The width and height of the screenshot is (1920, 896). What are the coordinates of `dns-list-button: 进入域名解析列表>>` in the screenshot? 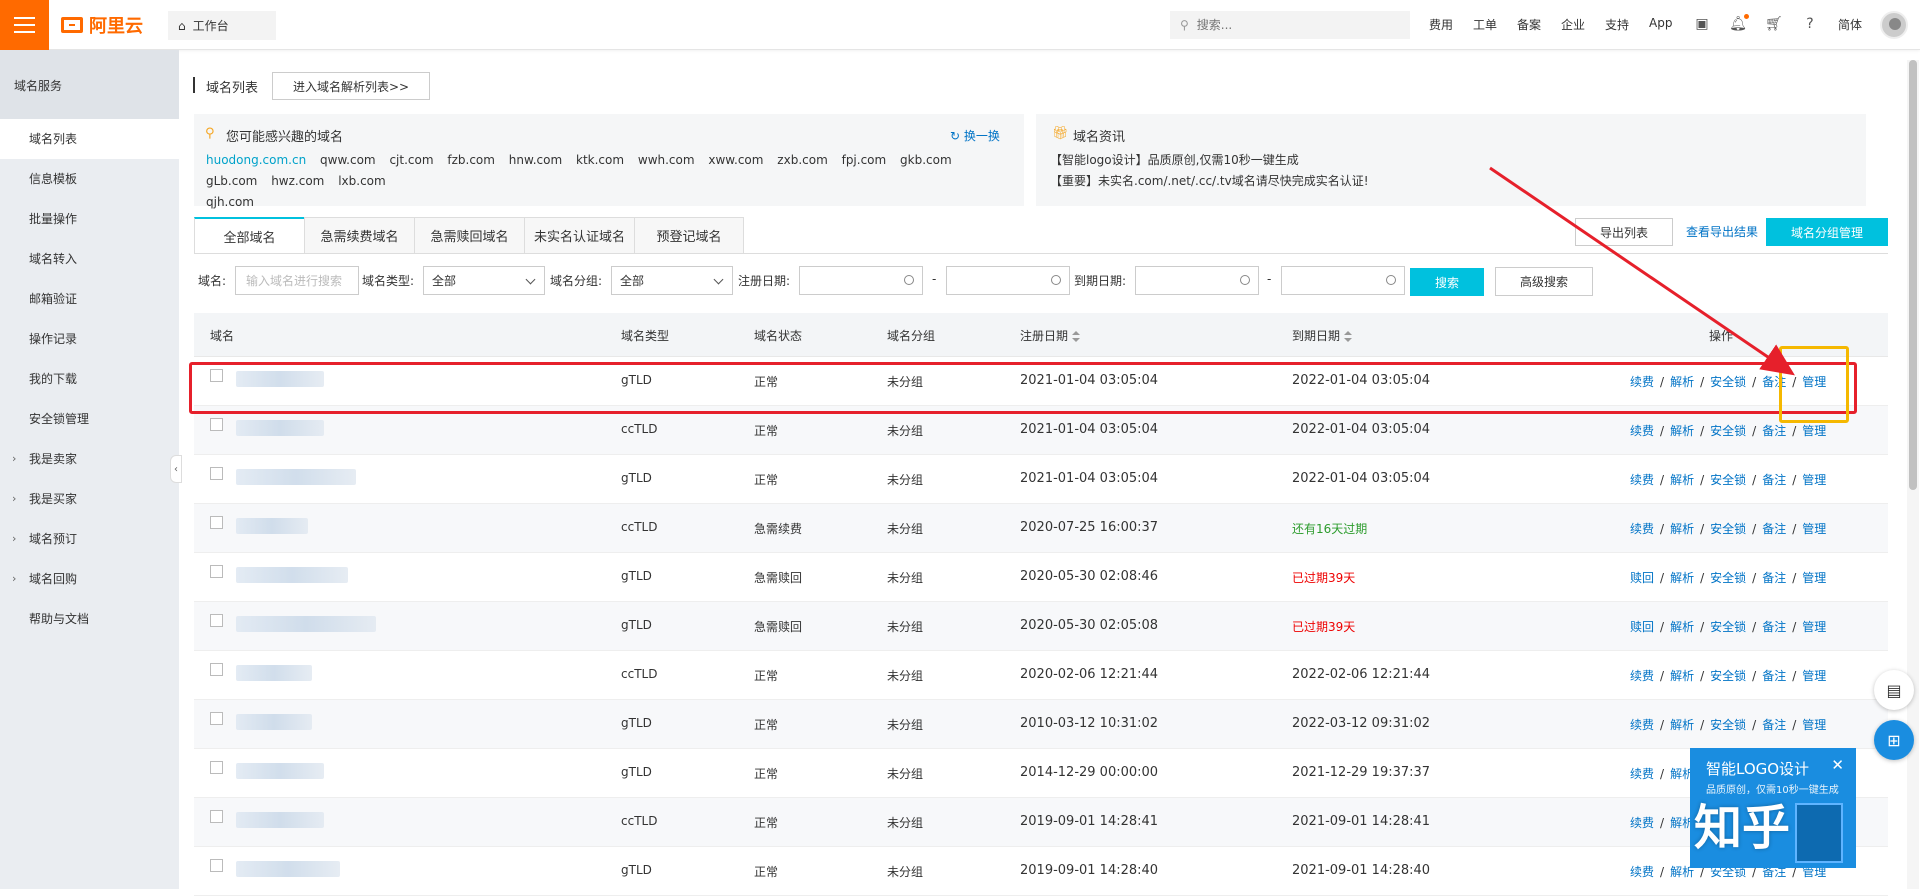 It's located at (351, 86).